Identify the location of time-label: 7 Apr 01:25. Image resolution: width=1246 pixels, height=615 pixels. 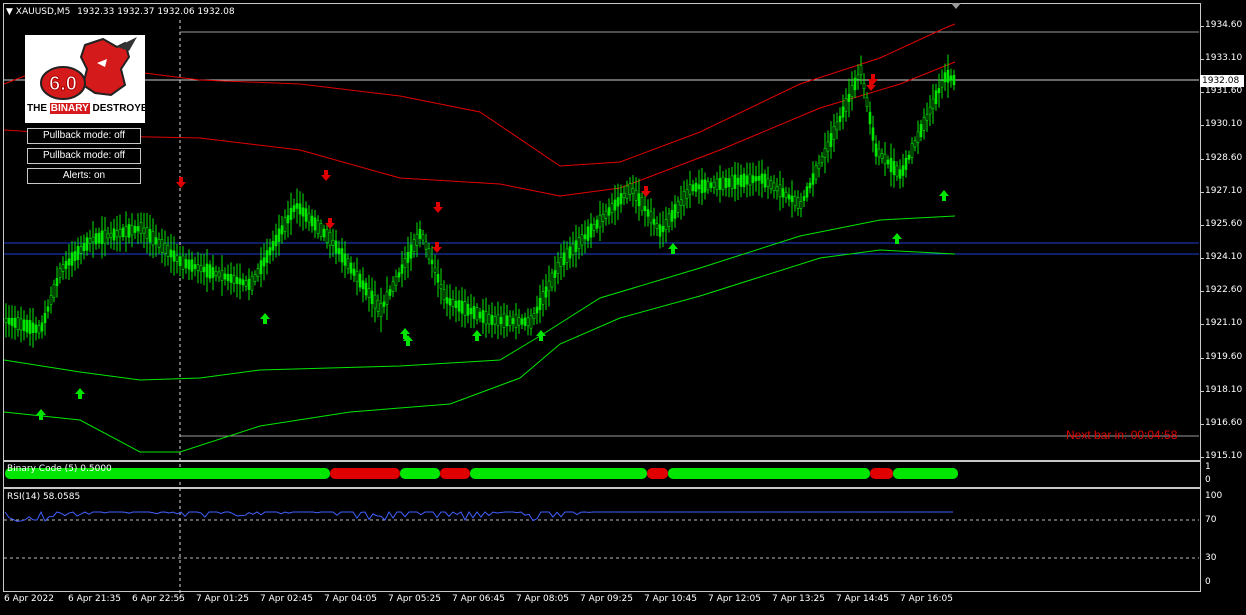
(222, 599).